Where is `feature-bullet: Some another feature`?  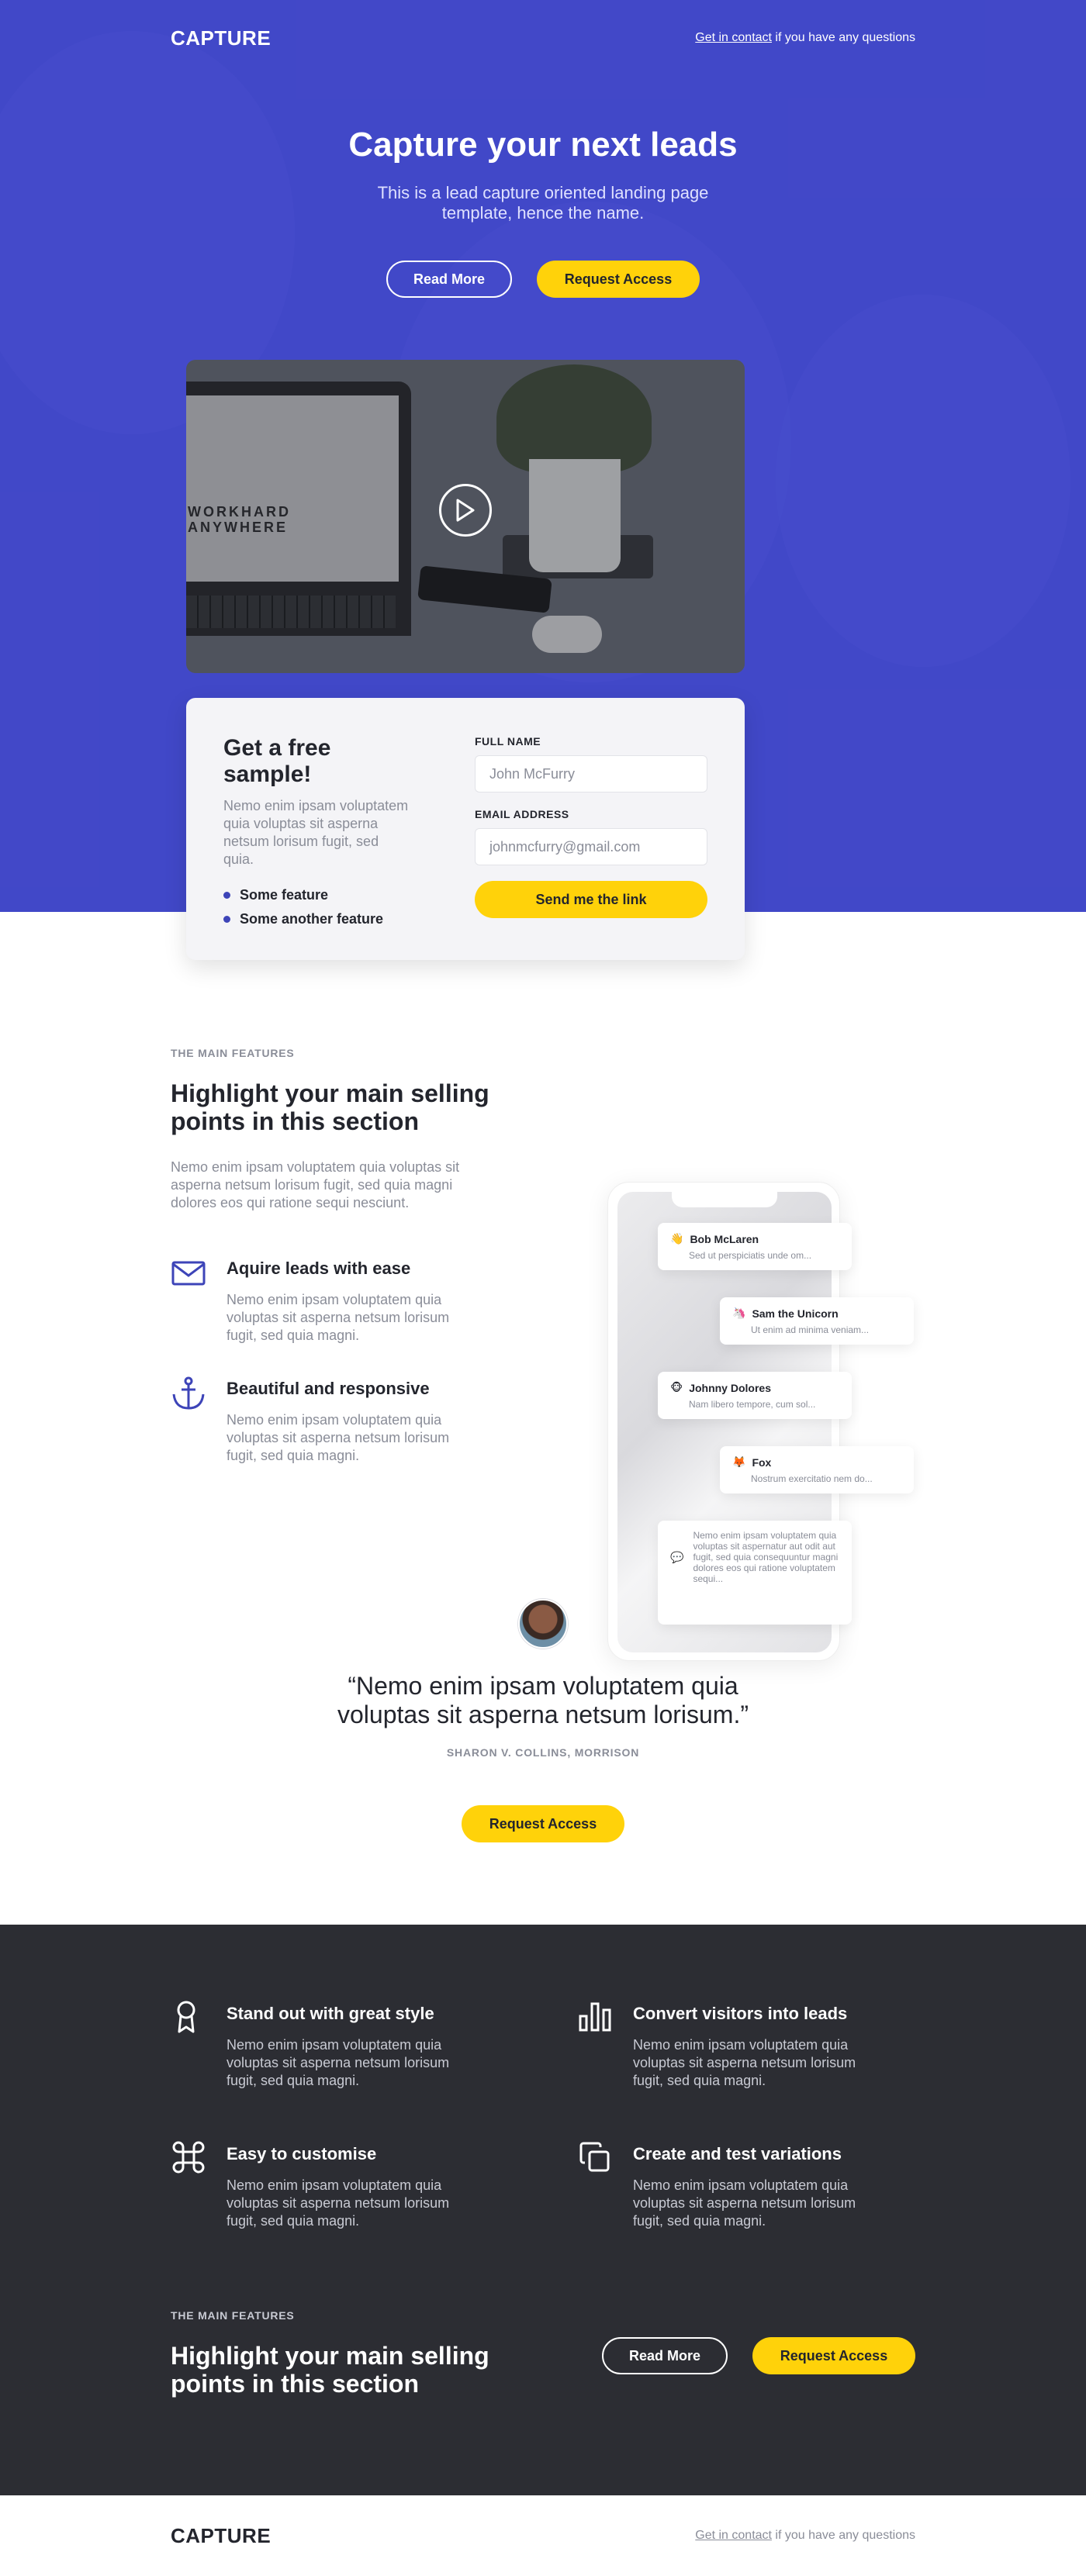 feature-bullet: Some another feature is located at coordinates (317, 919).